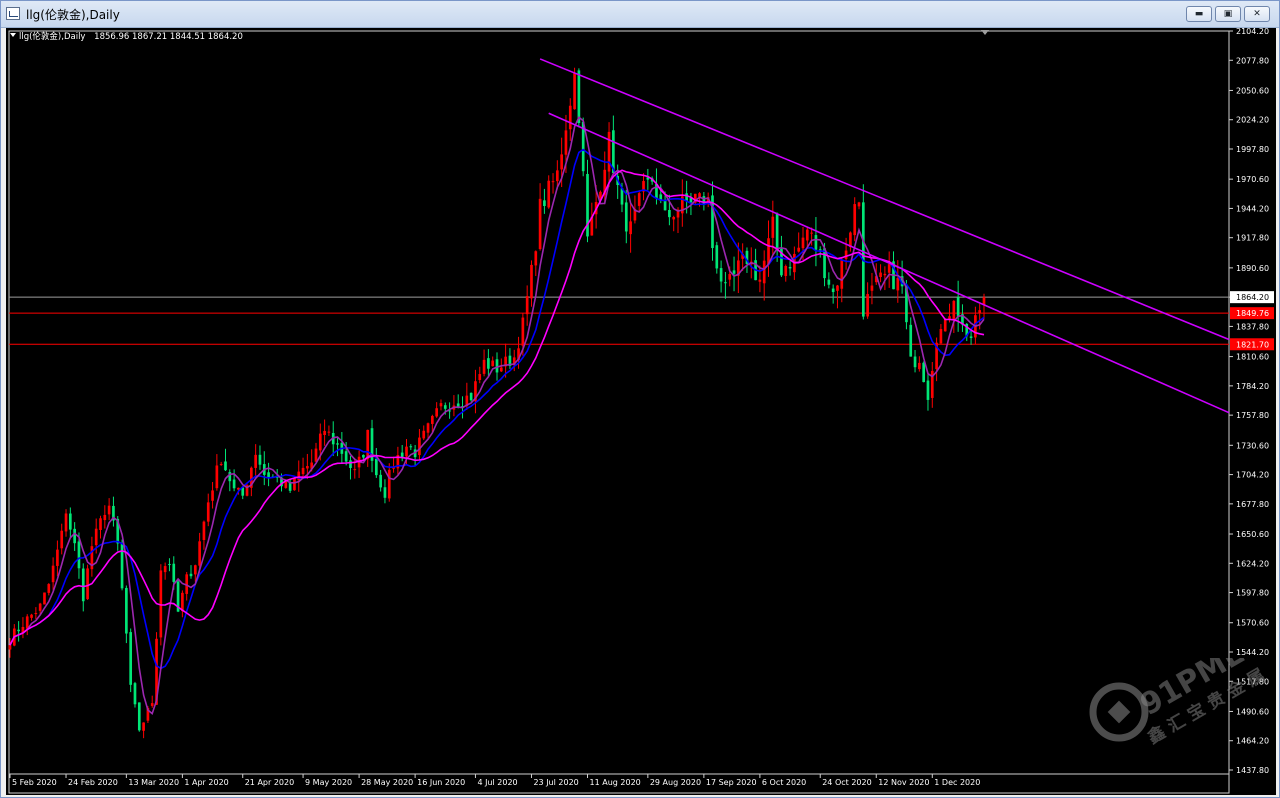 The image size is (1280, 798). Describe the element at coordinates (1252, 208) in the screenshot. I see `y-tick-label: 1944.20` at that location.